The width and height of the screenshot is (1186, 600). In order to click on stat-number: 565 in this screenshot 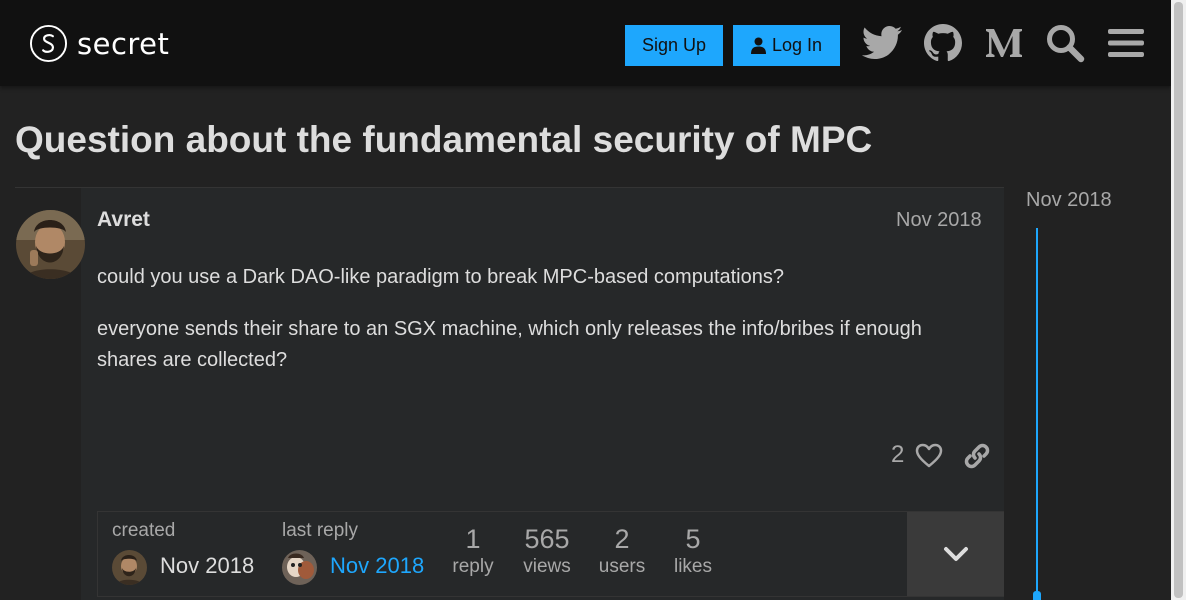, I will do `click(547, 539)`.